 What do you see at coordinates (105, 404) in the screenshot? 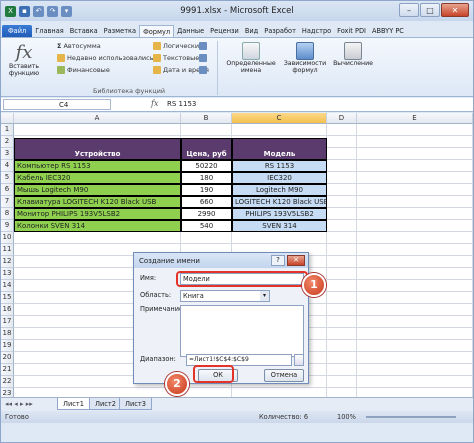
I see `sheet-tab-2: Лист2` at bounding box center [105, 404].